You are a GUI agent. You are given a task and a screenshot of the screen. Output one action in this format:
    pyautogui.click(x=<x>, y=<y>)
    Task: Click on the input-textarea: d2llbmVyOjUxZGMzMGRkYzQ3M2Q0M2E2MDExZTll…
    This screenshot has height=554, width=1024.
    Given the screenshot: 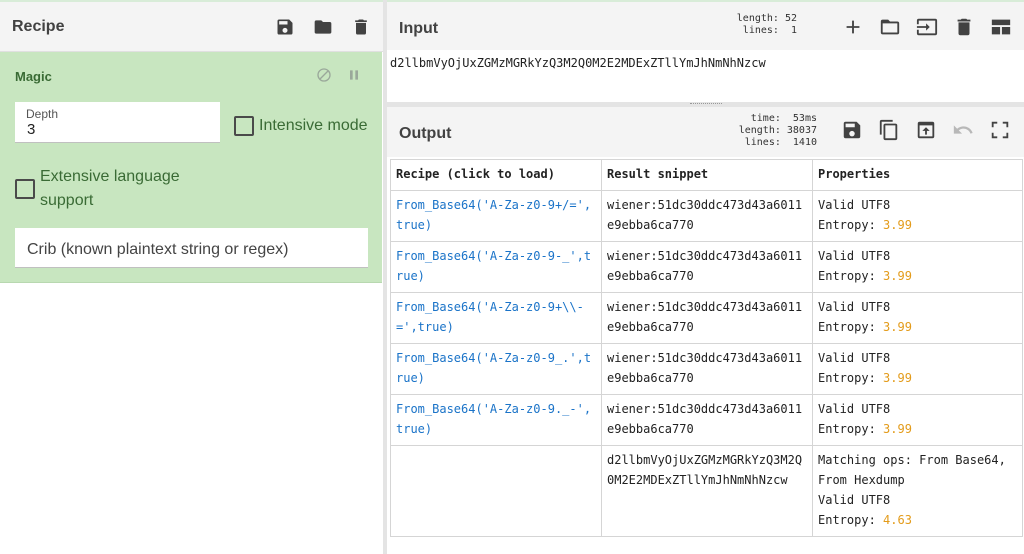 What is the action you would take?
    pyautogui.click(x=578, y=63)
    